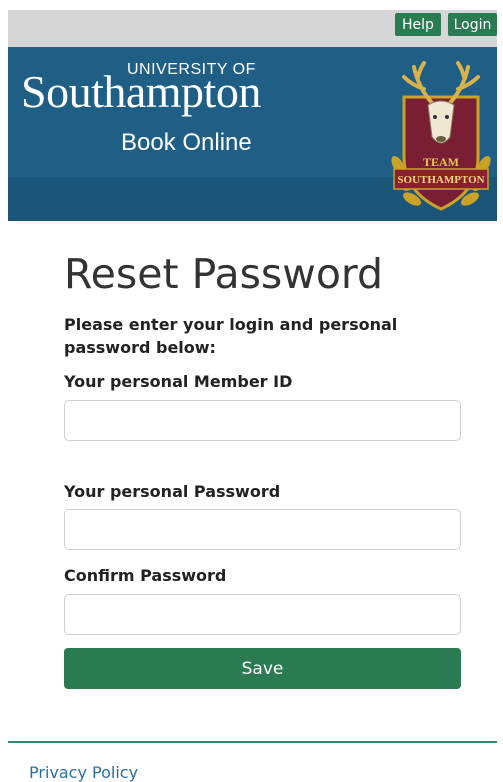  I want to click on crest-team-text: TEAM, so click(441, 162).